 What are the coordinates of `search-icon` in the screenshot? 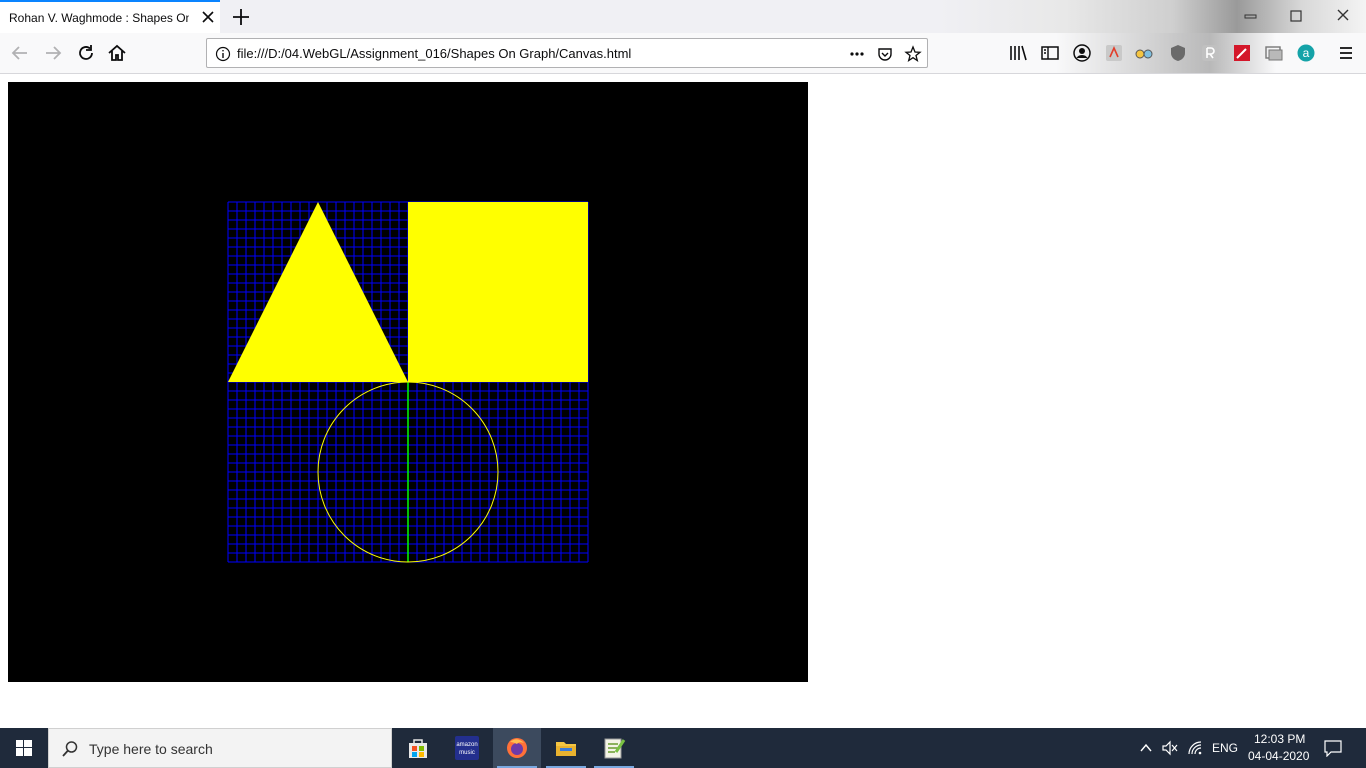 It's located at (70, 749).